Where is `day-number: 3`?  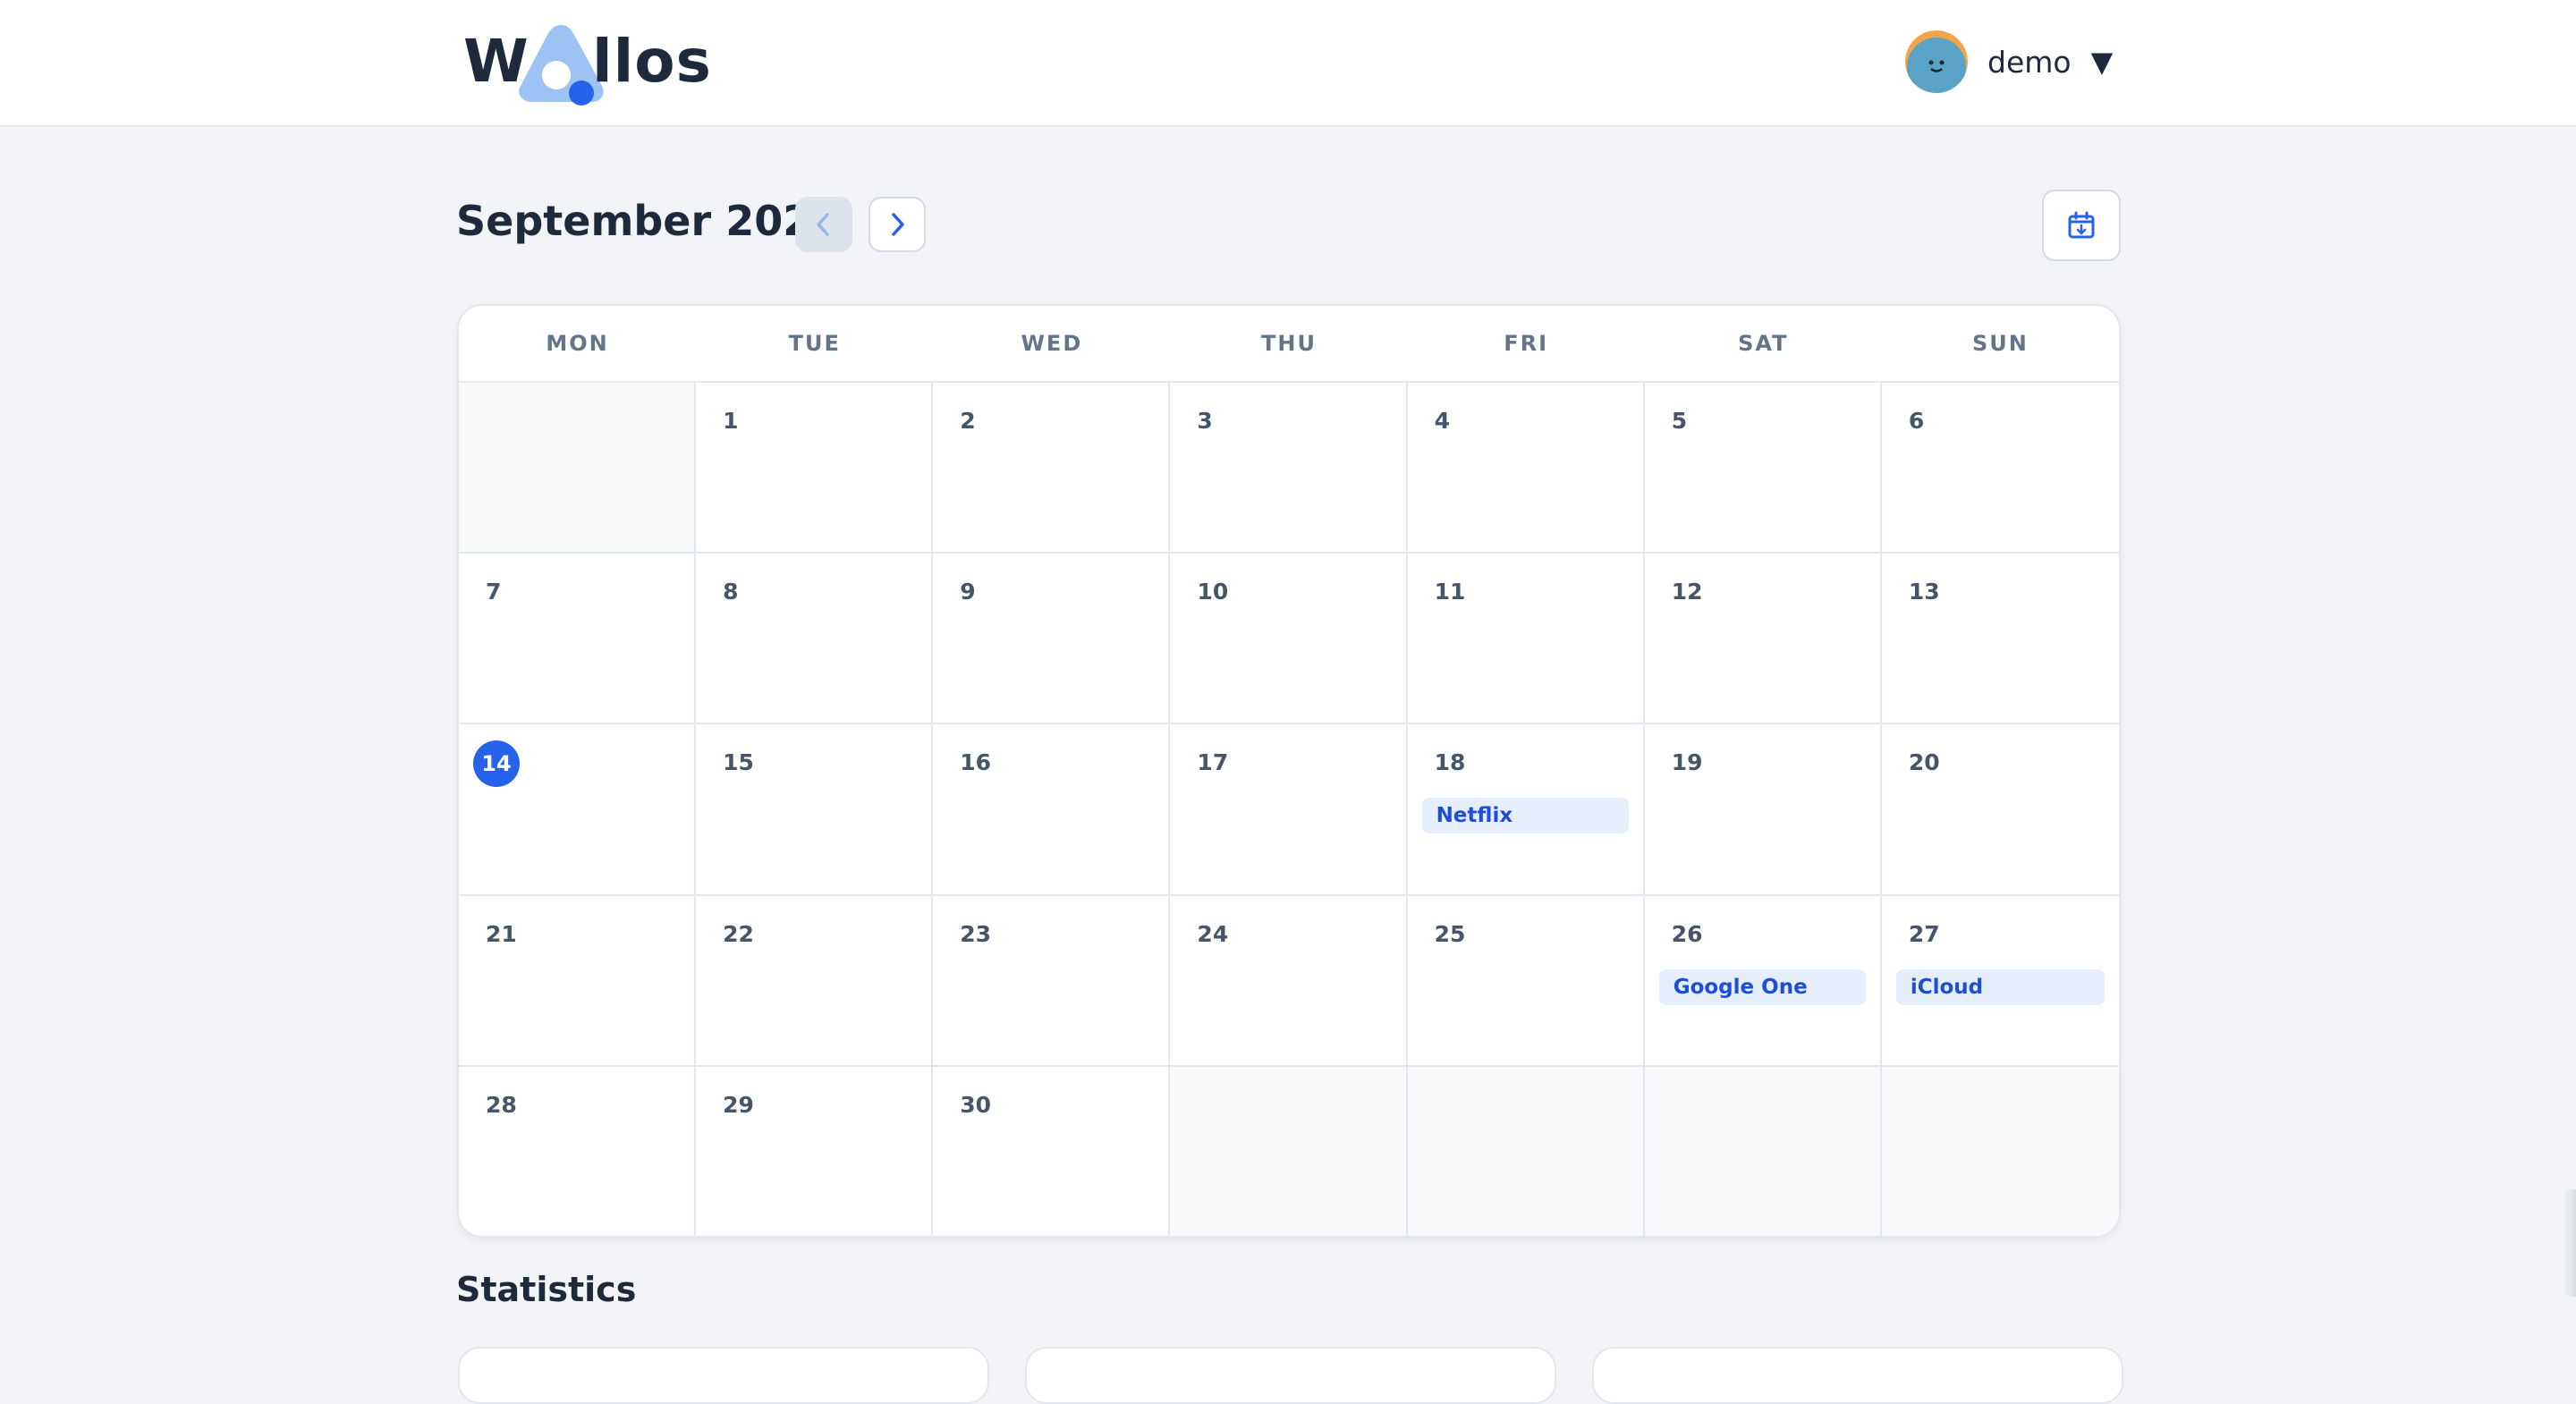 day-number: 3 is located at coordinates (1205, 421).